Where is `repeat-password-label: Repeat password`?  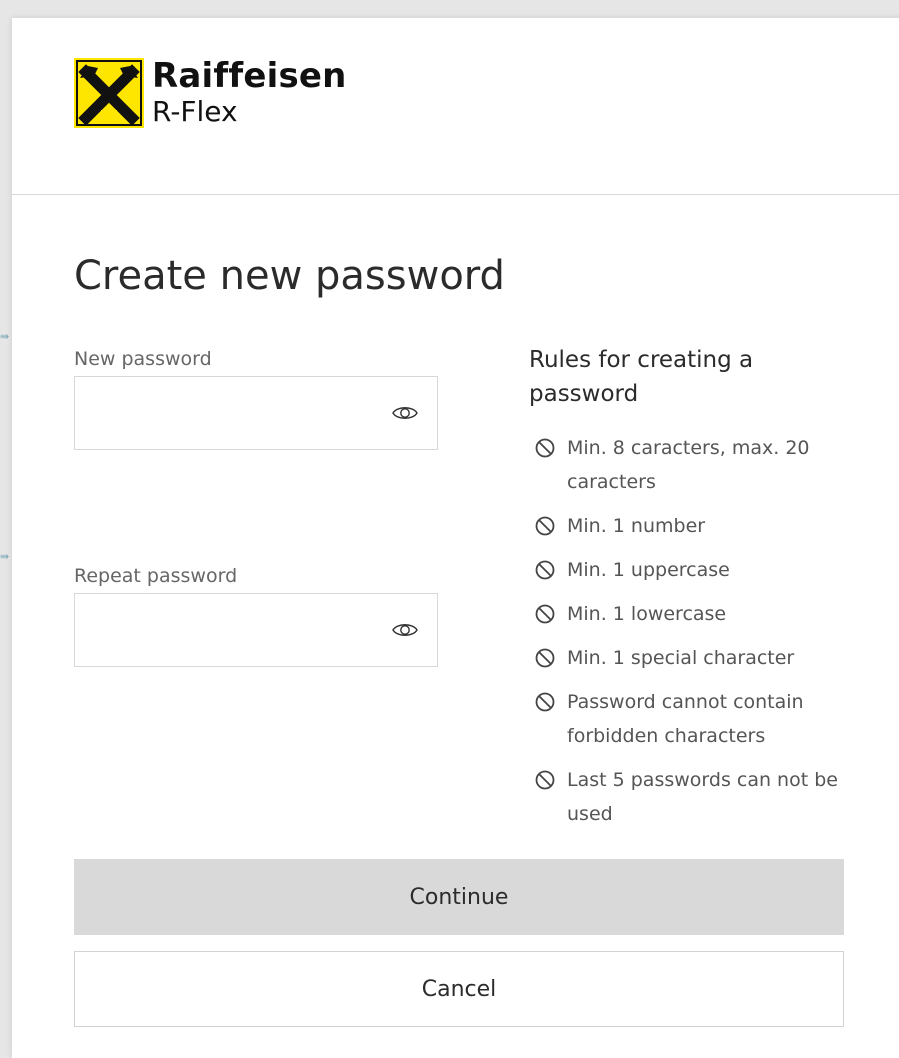 repeat-password-label: Repeat password is located at coordinates (156, 576).